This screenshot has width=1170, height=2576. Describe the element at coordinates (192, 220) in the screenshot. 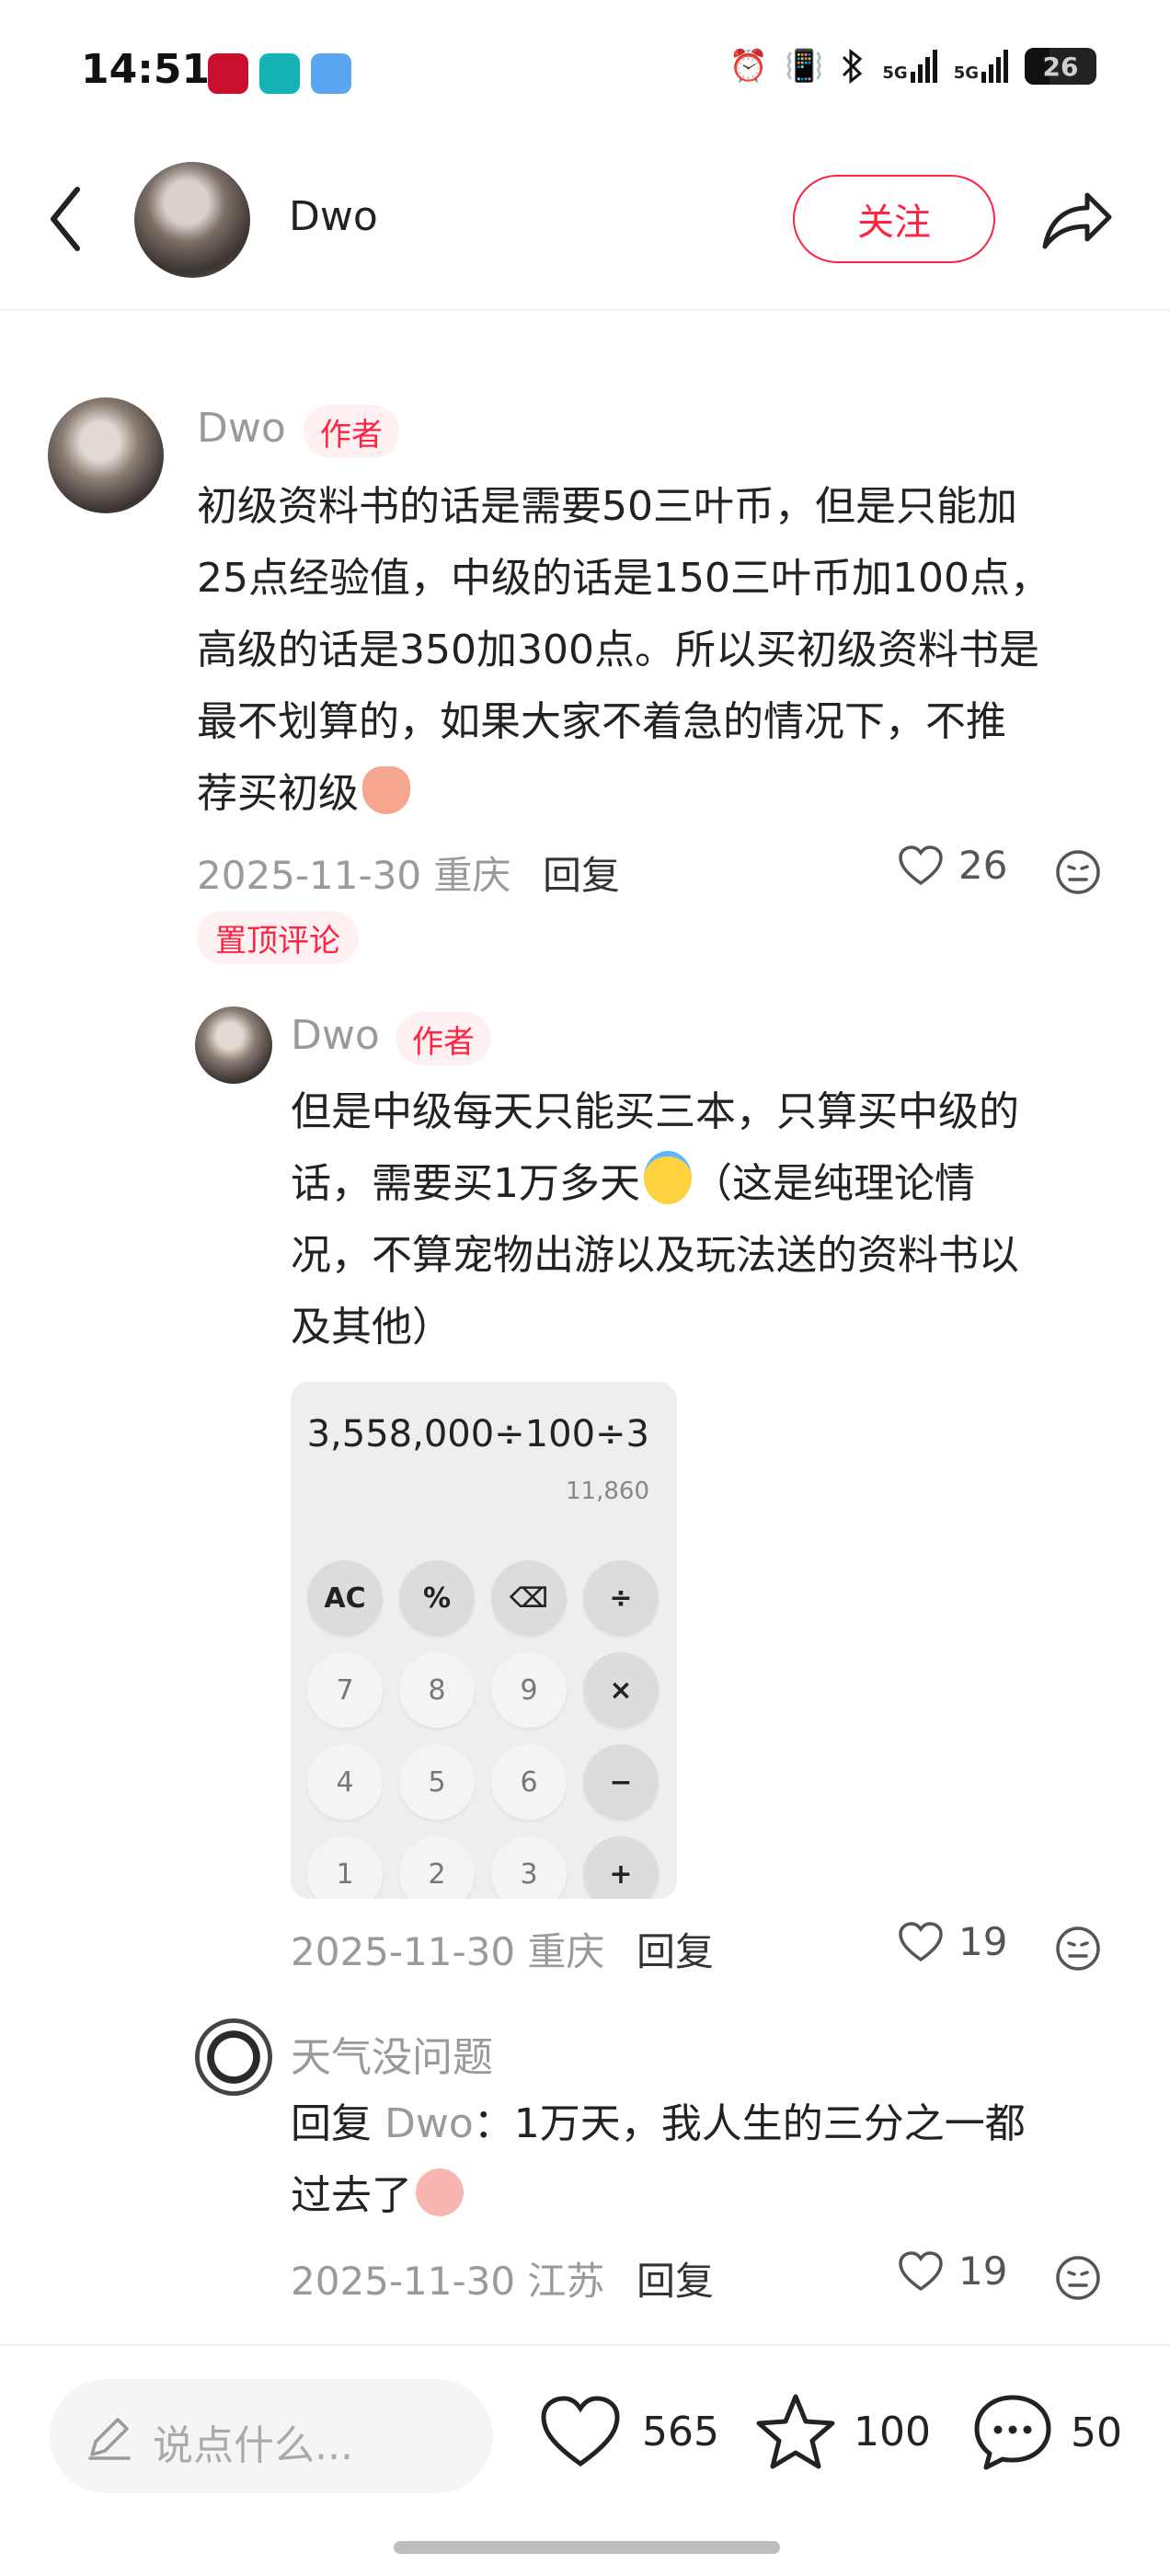

I see `author-avatar` at that location.